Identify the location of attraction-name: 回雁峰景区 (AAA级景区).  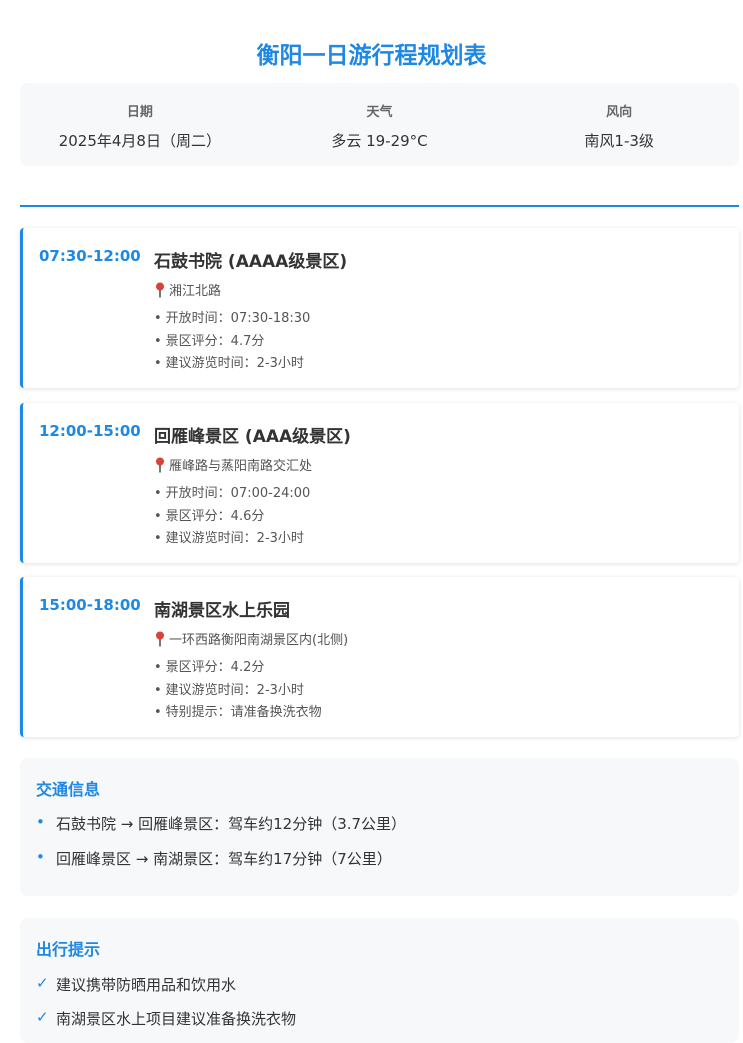
(252, 437).